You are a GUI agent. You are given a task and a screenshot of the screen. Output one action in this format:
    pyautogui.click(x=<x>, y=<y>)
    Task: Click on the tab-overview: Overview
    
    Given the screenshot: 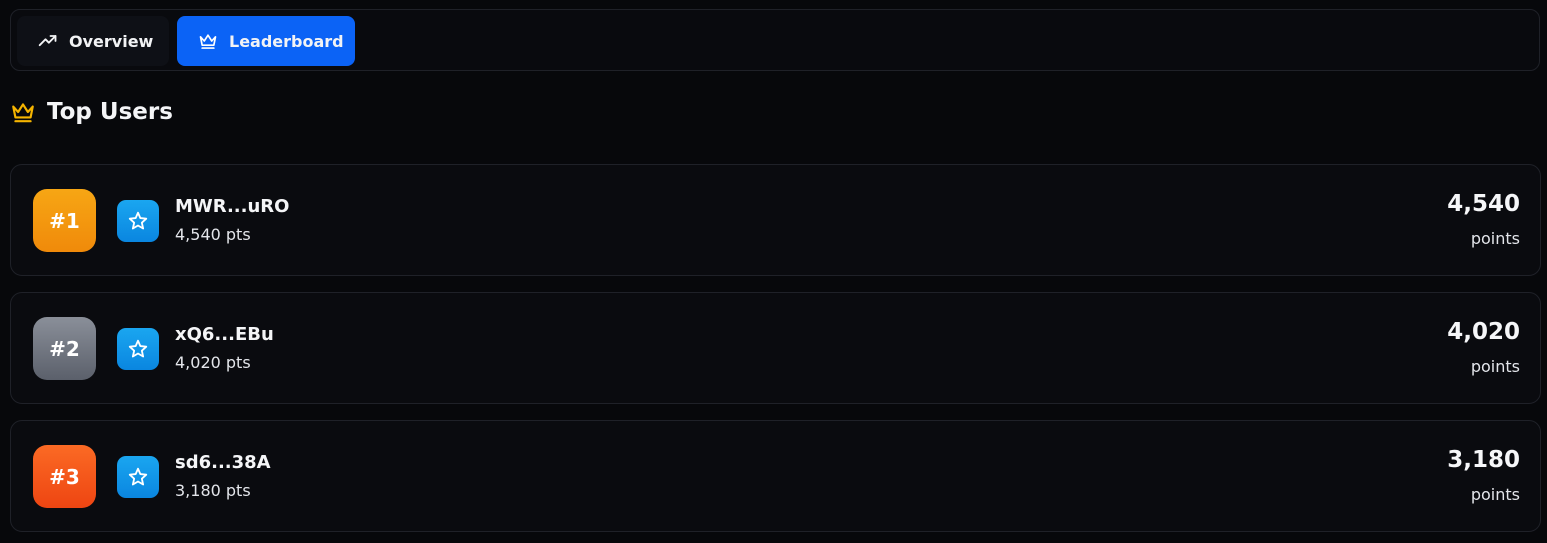 What is the action you would take?
    pyautogui.click(x=93, y=41)
    